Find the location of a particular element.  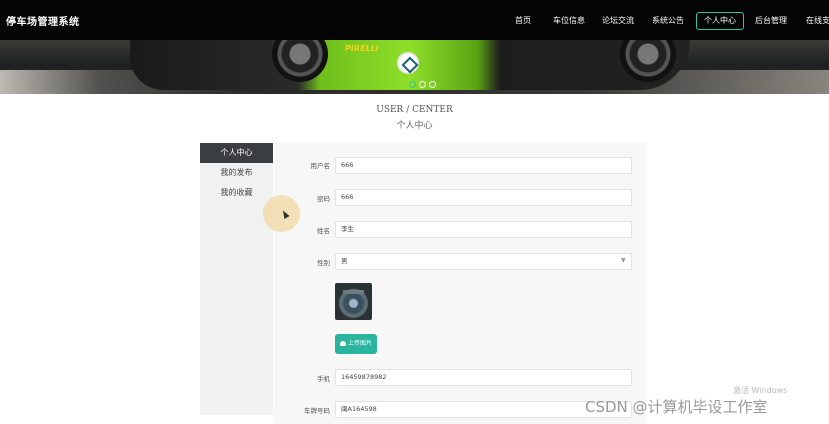

nav-user-center: 个人中心 is located at coordinates (720, 21).